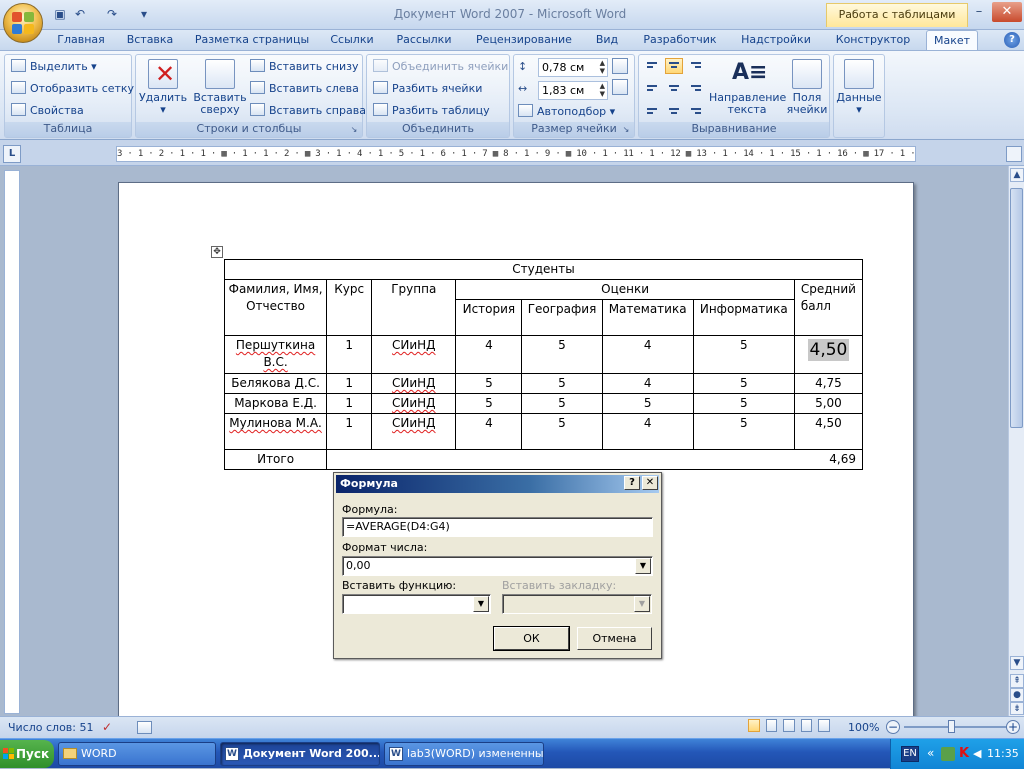  Describe the element at coordinates (217, 252) in the screenshot. I see `table-move-handle-icon: ✥` at that location.